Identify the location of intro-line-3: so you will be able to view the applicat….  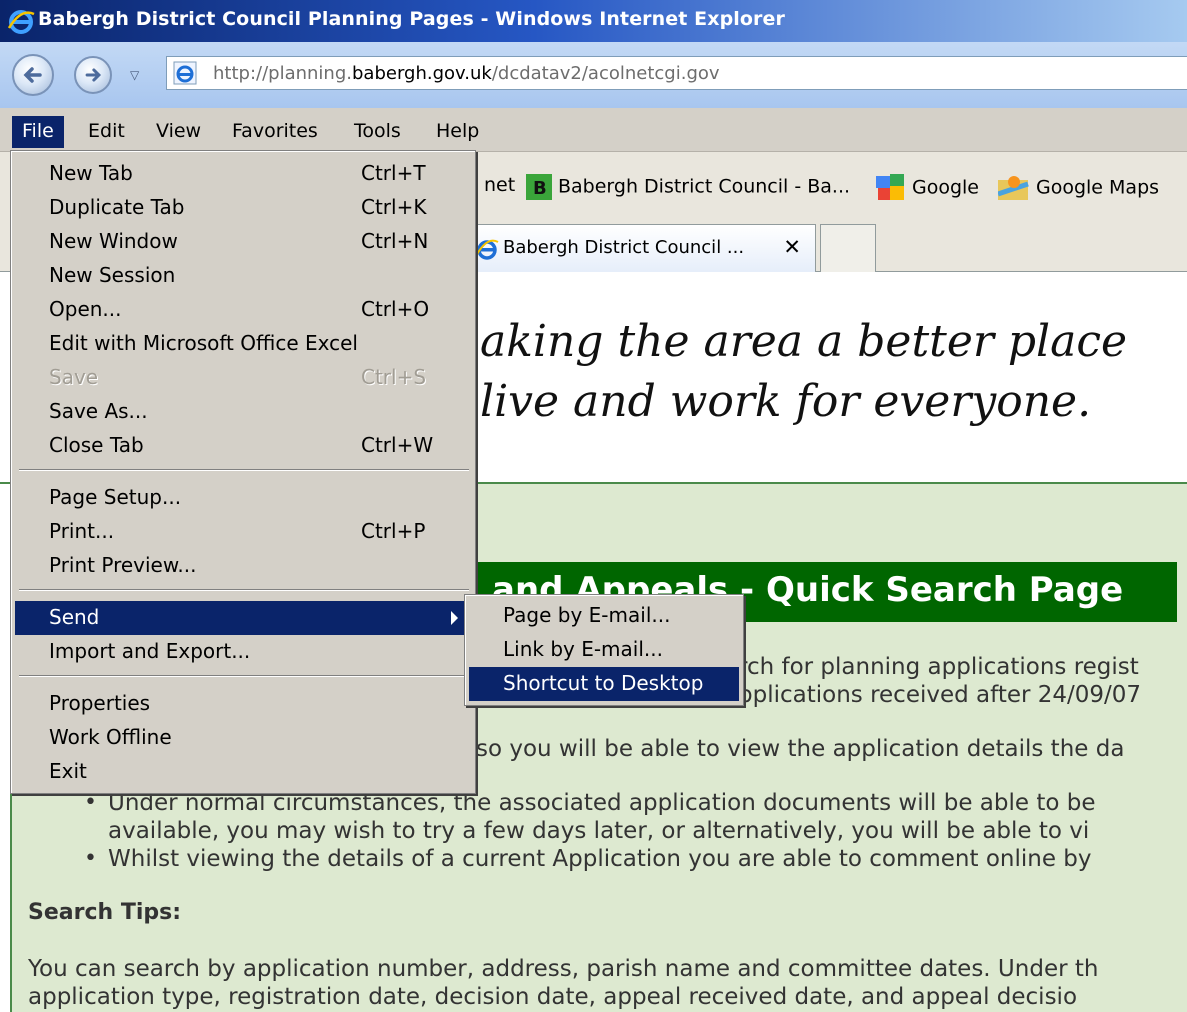
(800, 749).